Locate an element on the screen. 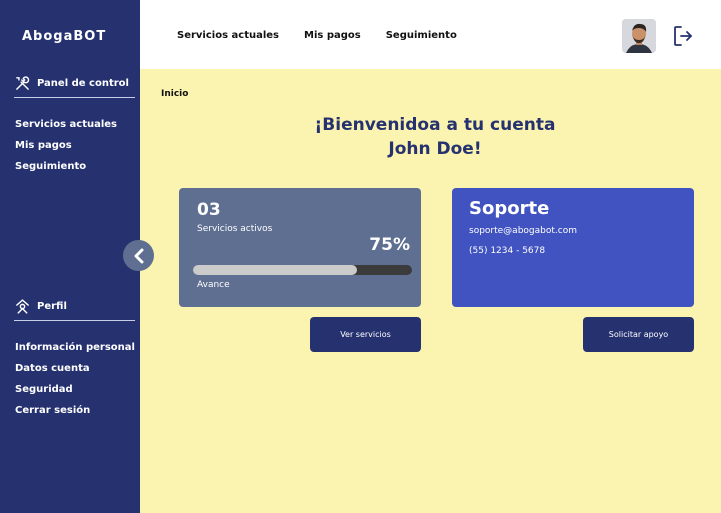  brand-logo: AbogaBOT is located at coordinates (64, 36).